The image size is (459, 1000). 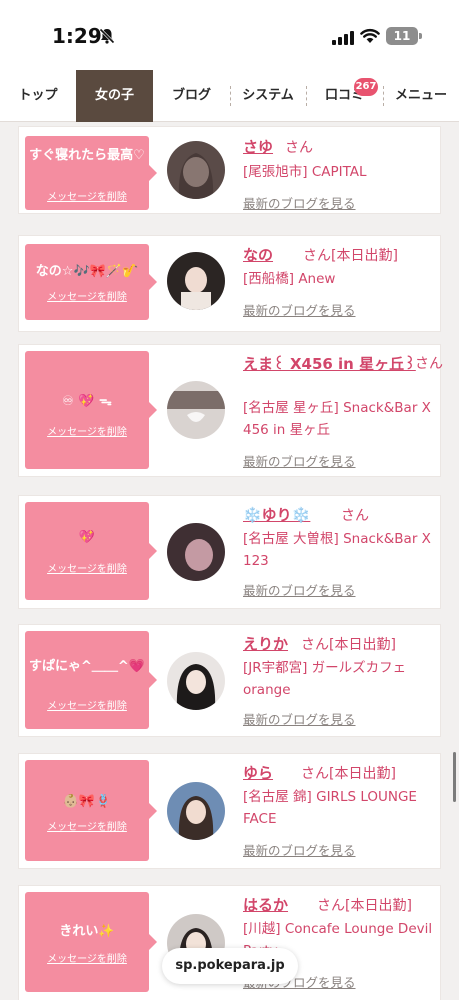 What do you see at coordinates (87, 271) in the screenshot?
I see `message-text: なの☆🎶🎀🪄🎷` at bounding box center [87, 271].